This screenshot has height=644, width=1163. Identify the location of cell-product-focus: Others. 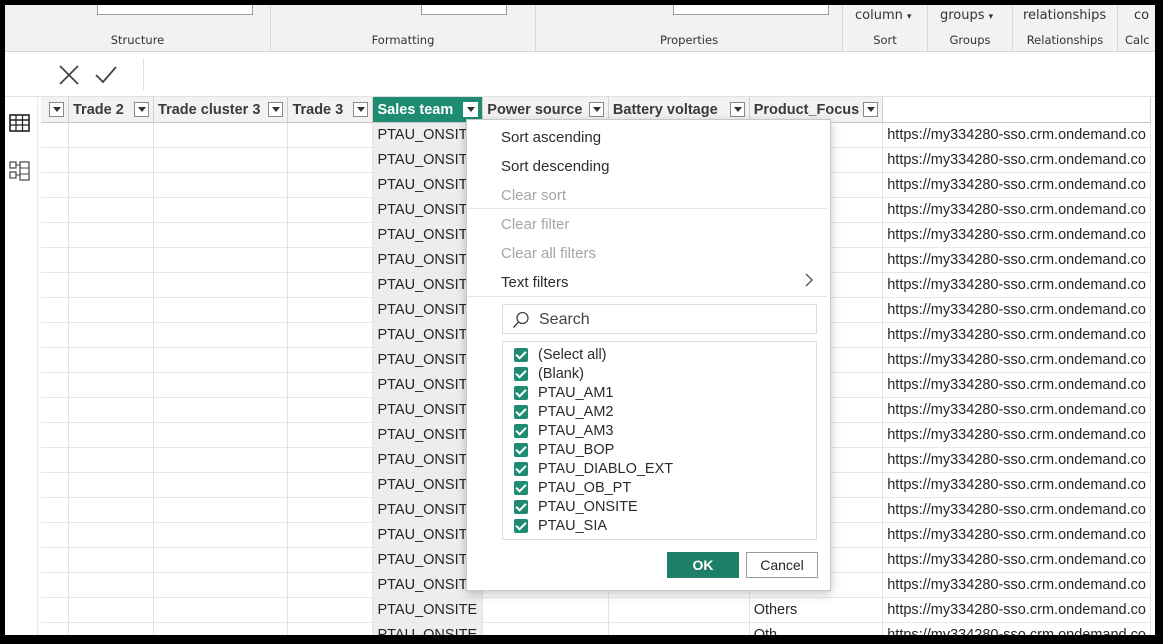
(816, 610).